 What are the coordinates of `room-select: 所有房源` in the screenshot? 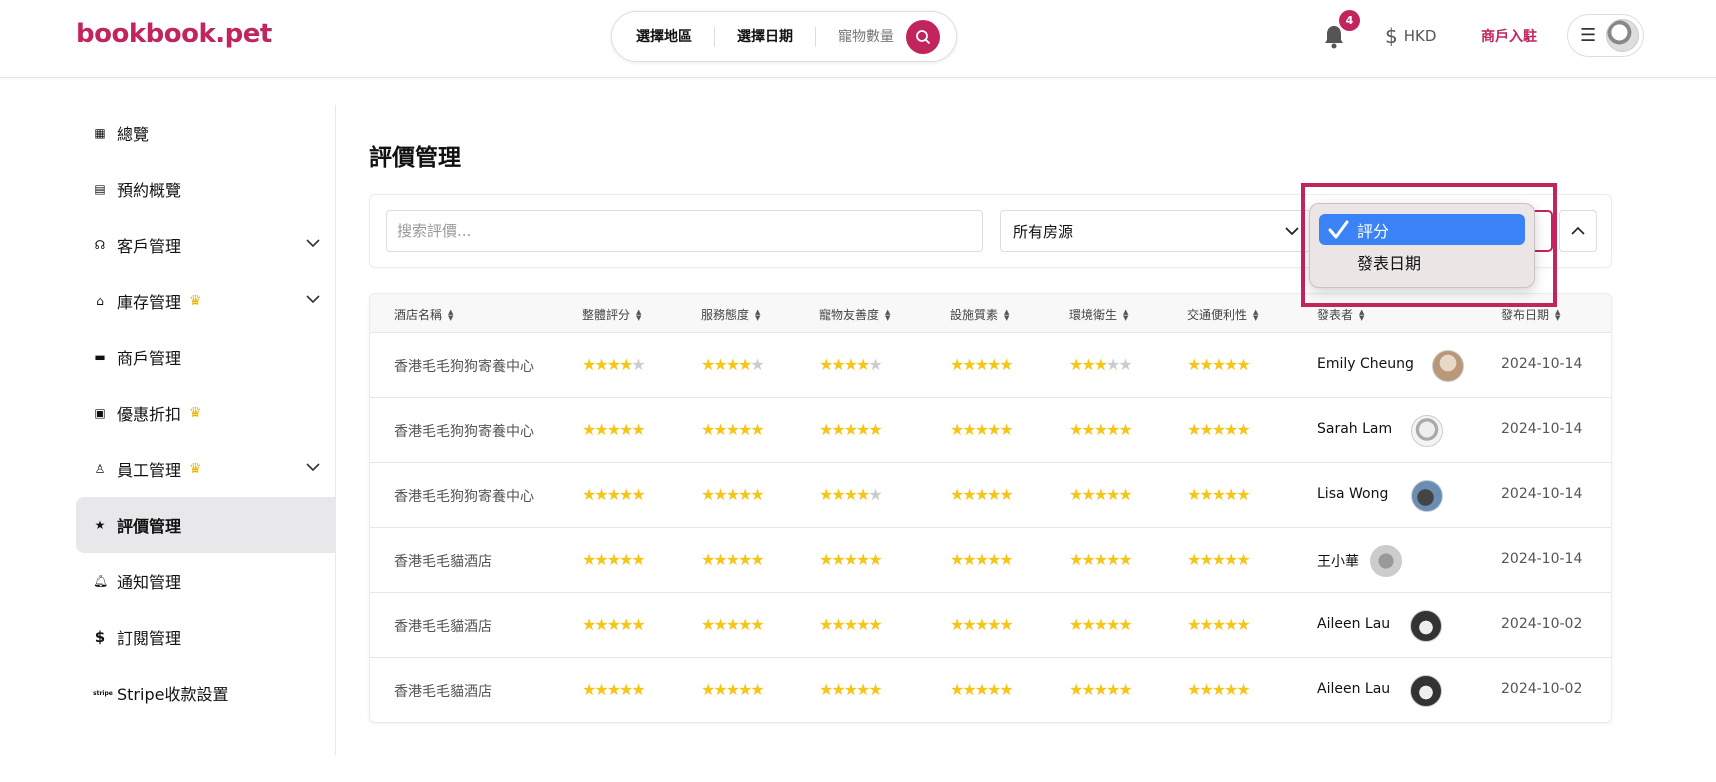 It's located at (1156, 231).